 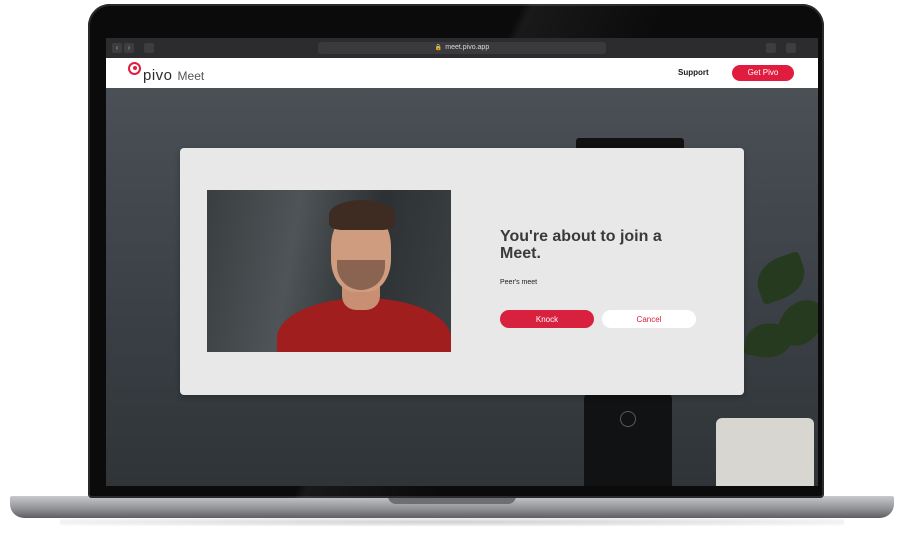 What do you see at coordinates (191, 76) in the screenshot?
I see `logo-subtitle: Meet` at bounding box center [191, 76].